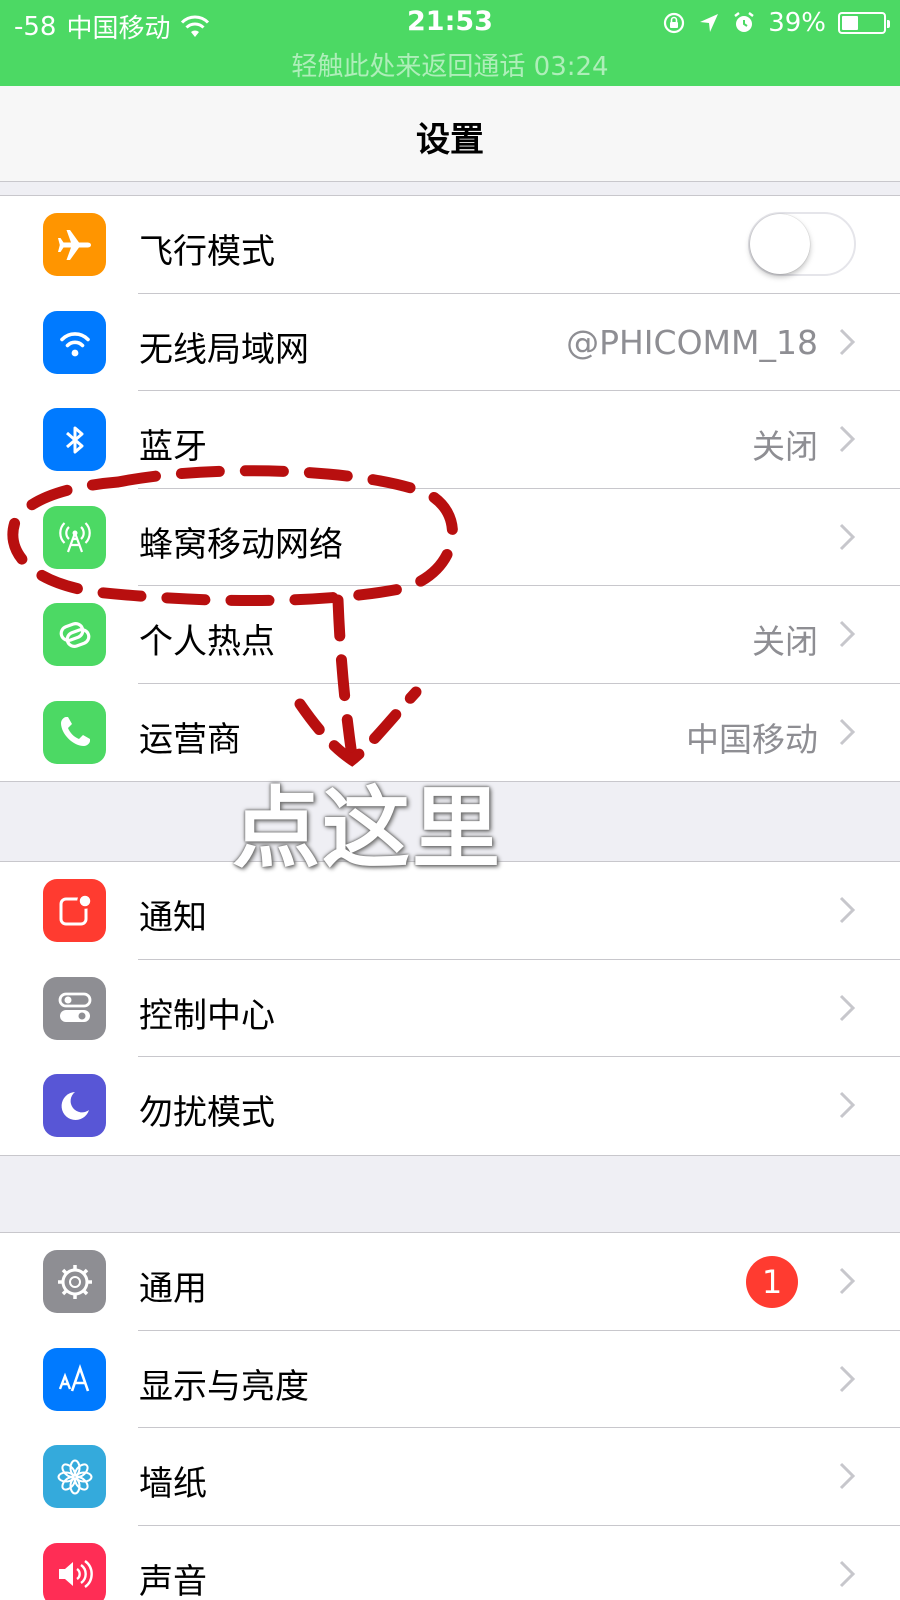  What do you see at coordinates (74, 1281) in the screenshot?
I see `gear-icon` at bounding box center [74, 1281].